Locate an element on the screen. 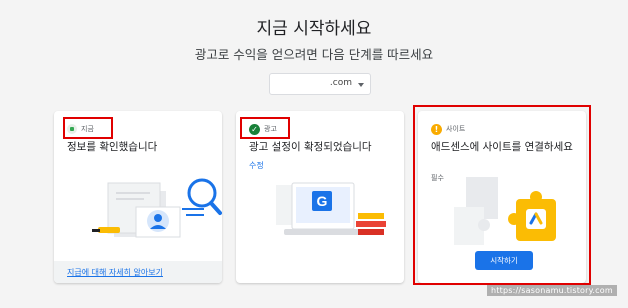  highlight-box-ads is located at coordinates (265, 128).